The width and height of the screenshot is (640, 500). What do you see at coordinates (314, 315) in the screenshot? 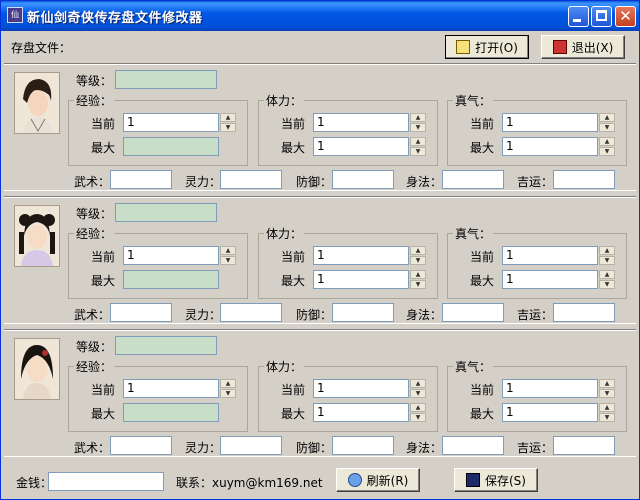
I see `fangyu-label: 防御：` at bounding box center [314, 315].